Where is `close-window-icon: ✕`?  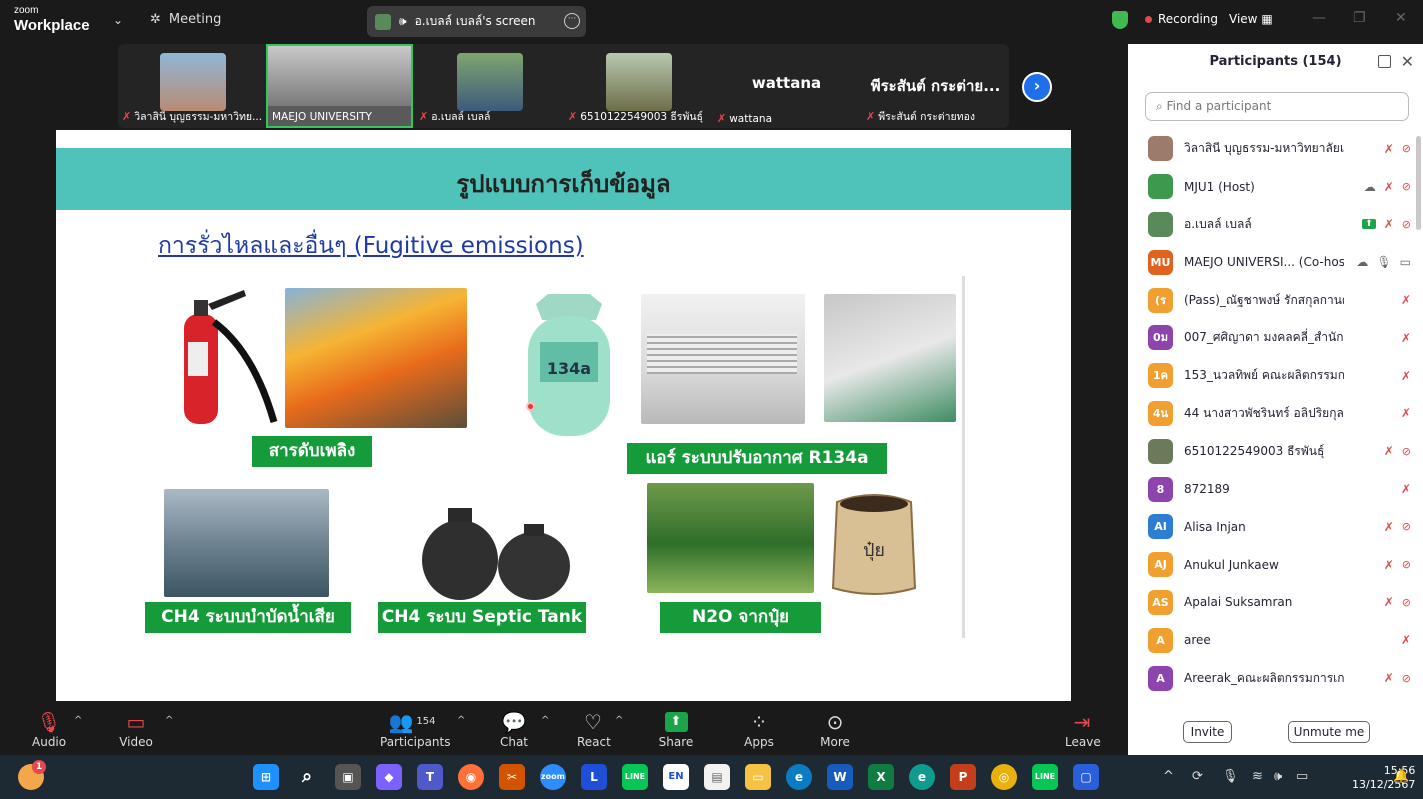
close-window-icon: ✕ is located at coordinates (1401, 18).